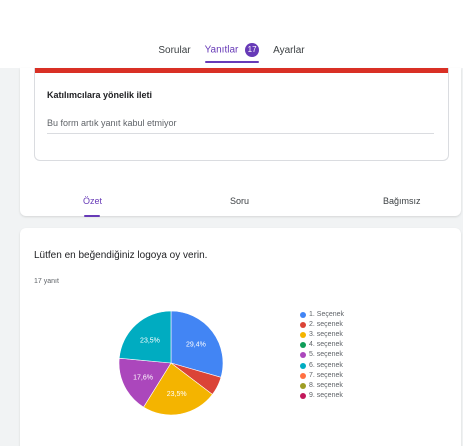  Describe the element at coordinates (326, 325) in the screenshot. I see `legend-label: 2. seçenek` at that location.